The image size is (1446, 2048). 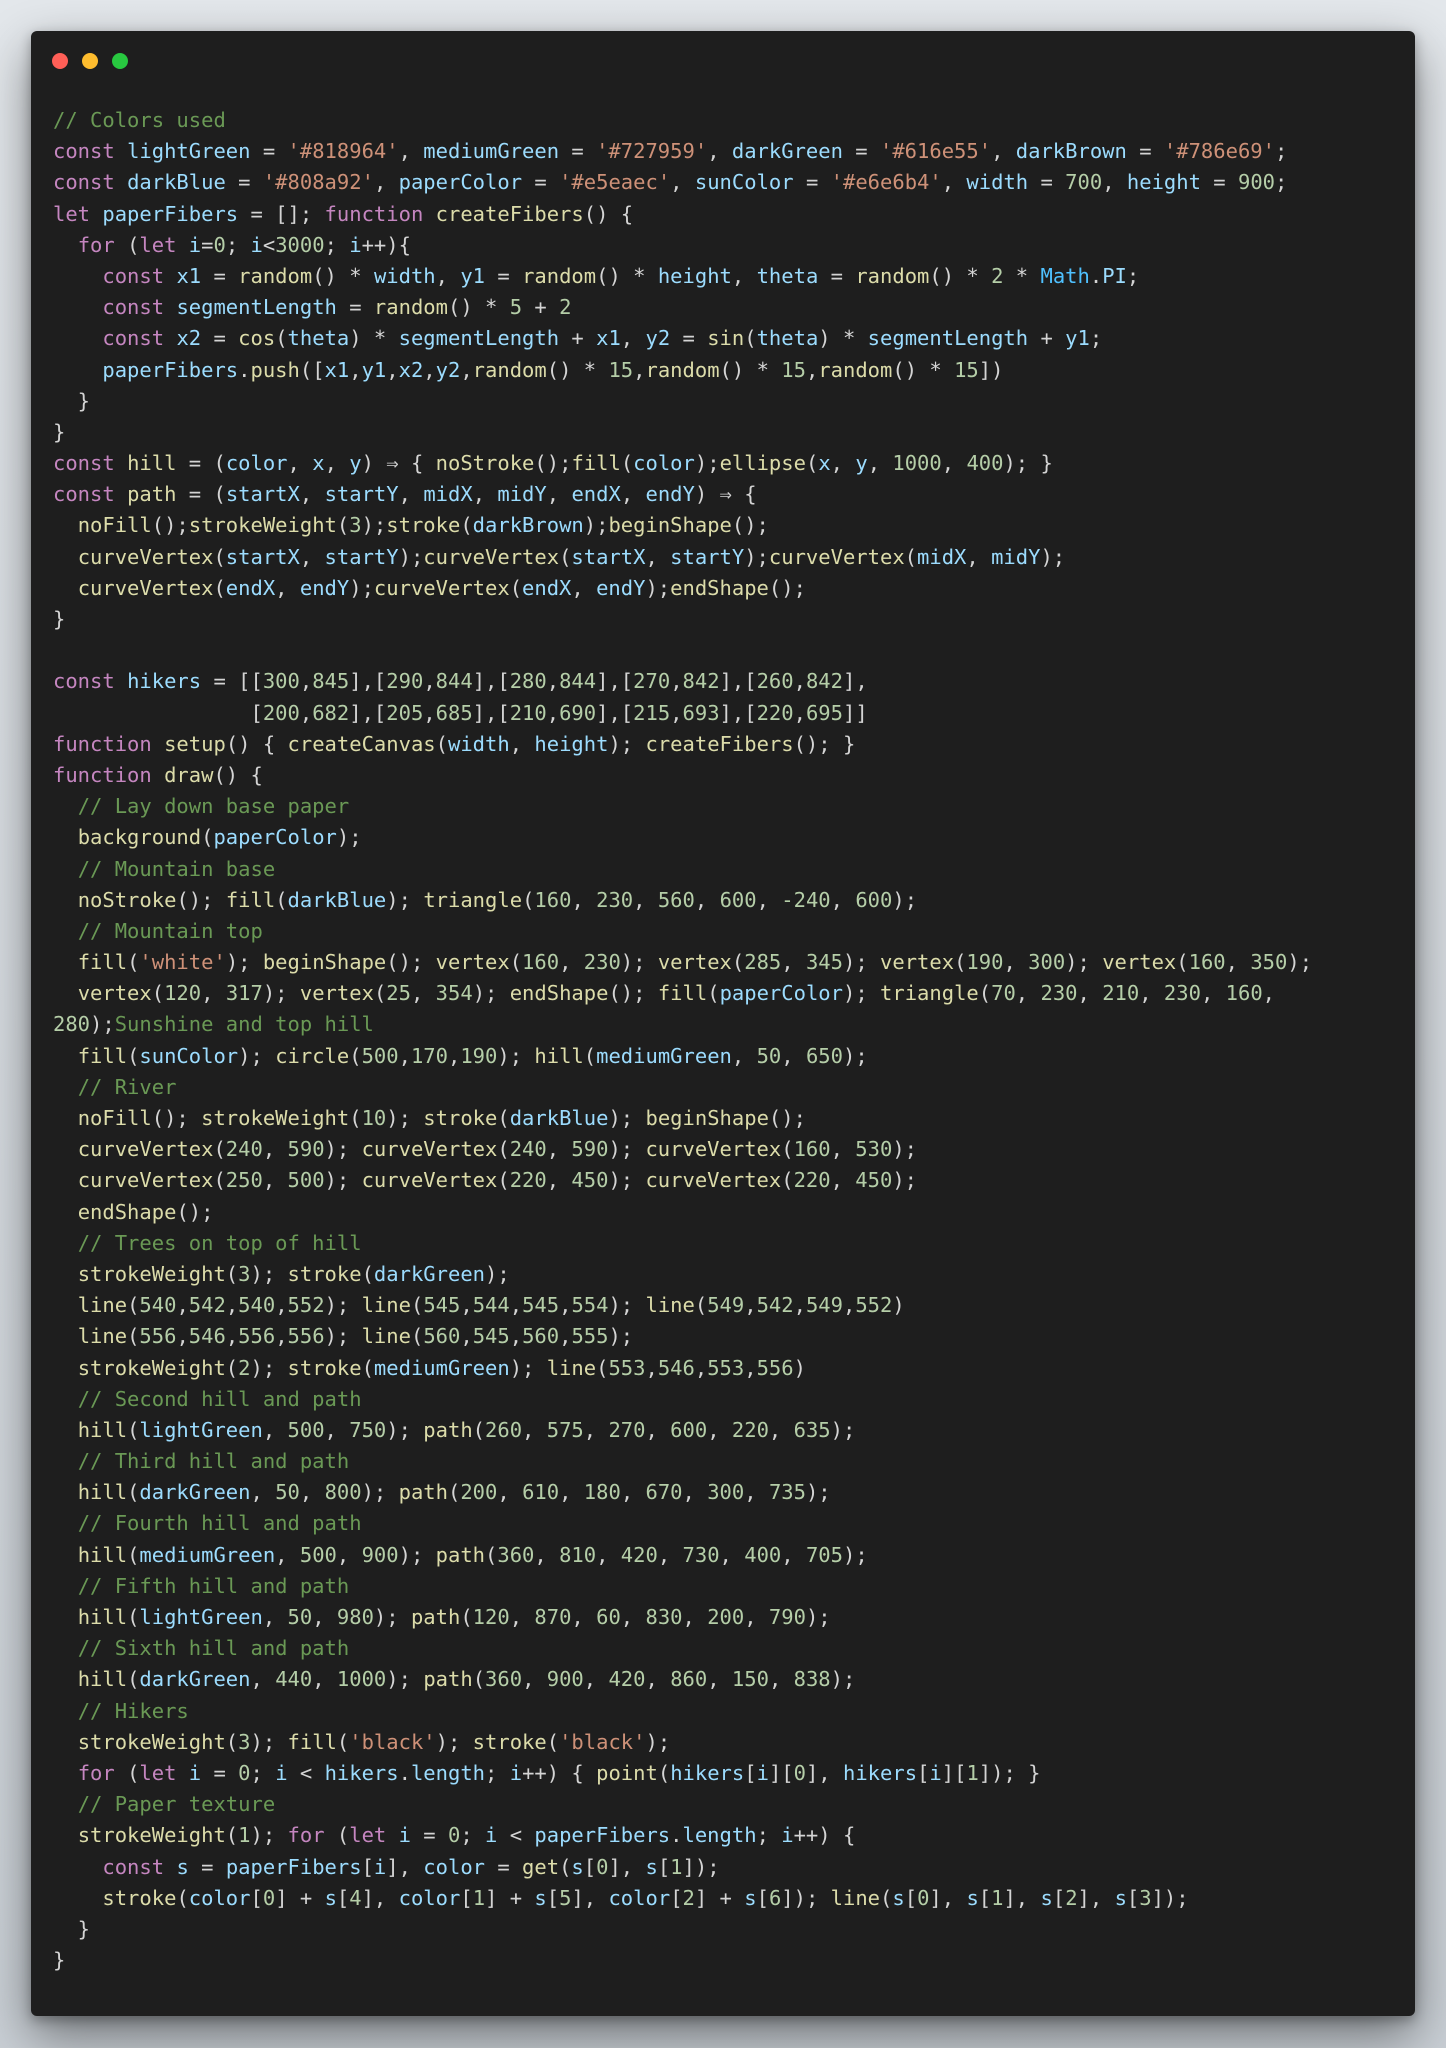 I want to click on code-token: let, so click(x=374, y=1835).